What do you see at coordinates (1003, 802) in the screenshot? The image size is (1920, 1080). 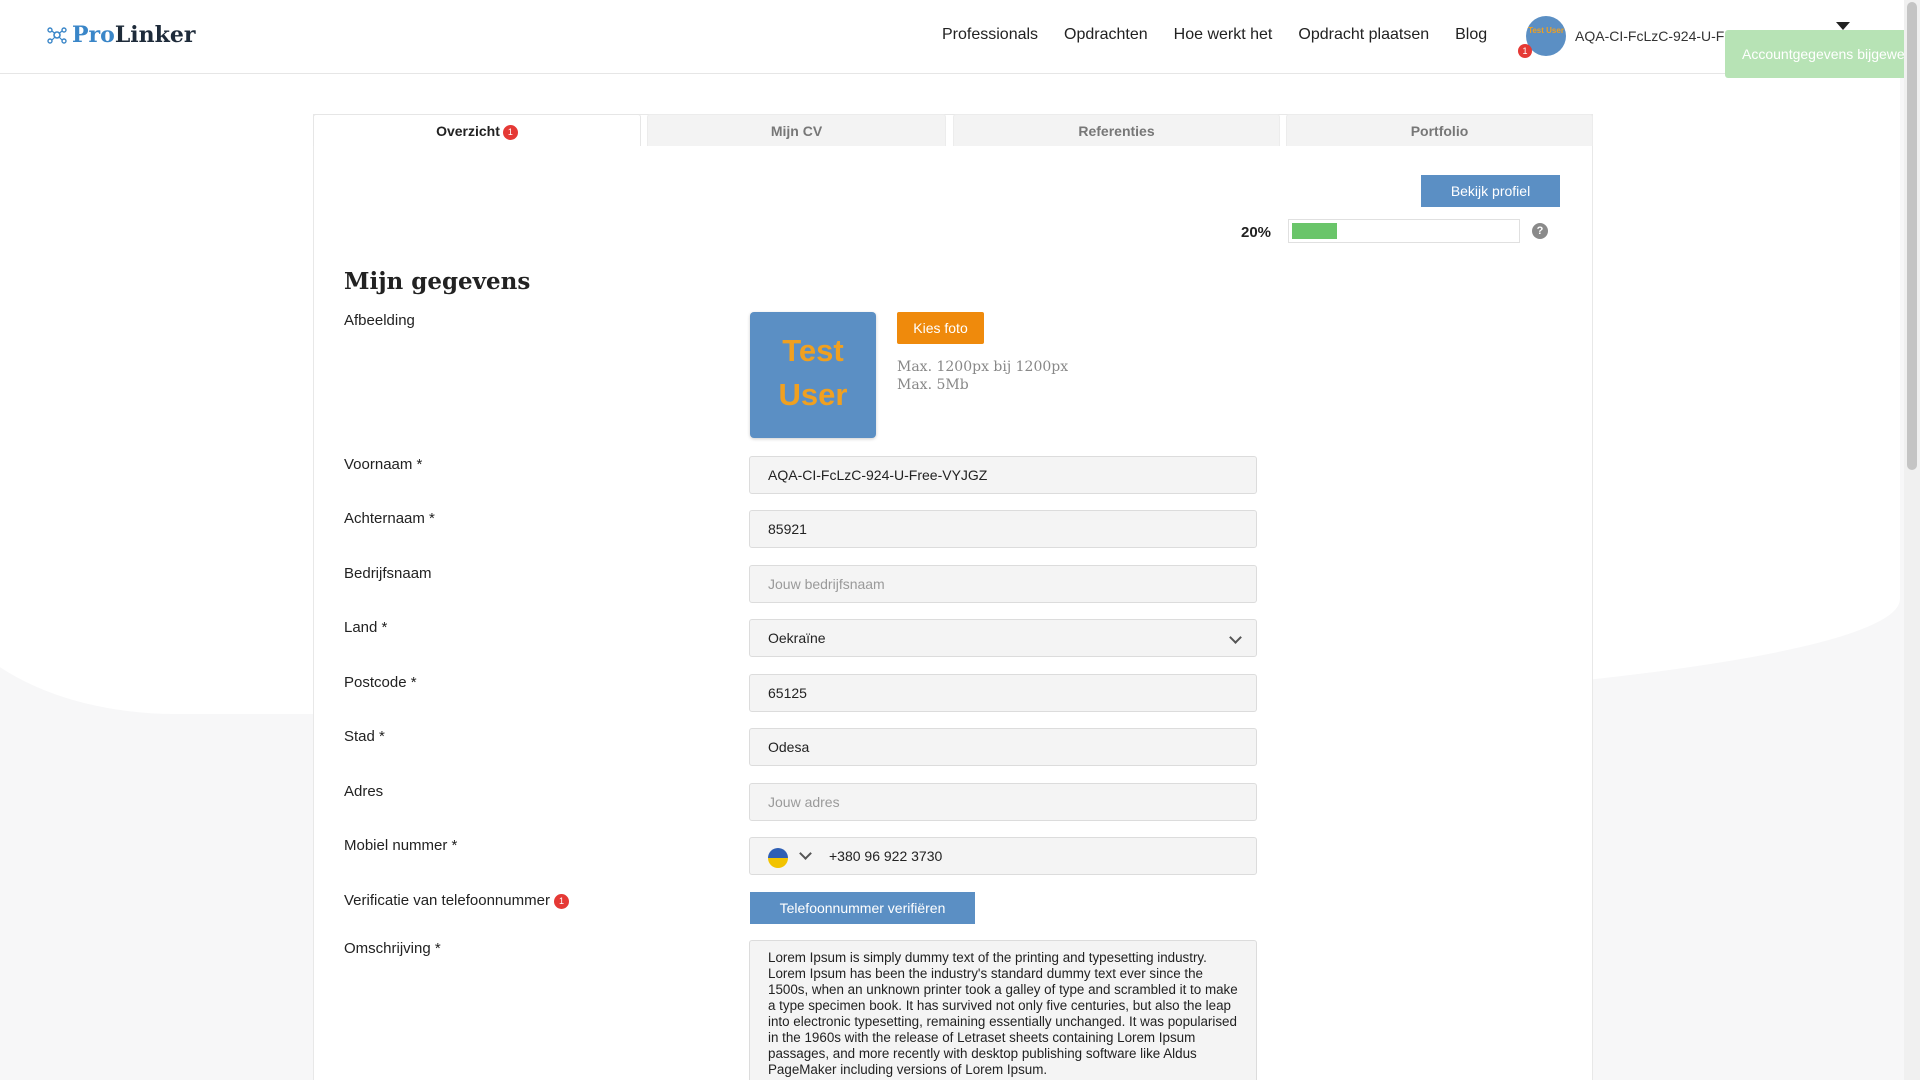 I see `adres-input: Jouw adres` at bounding box center [1003, 802].